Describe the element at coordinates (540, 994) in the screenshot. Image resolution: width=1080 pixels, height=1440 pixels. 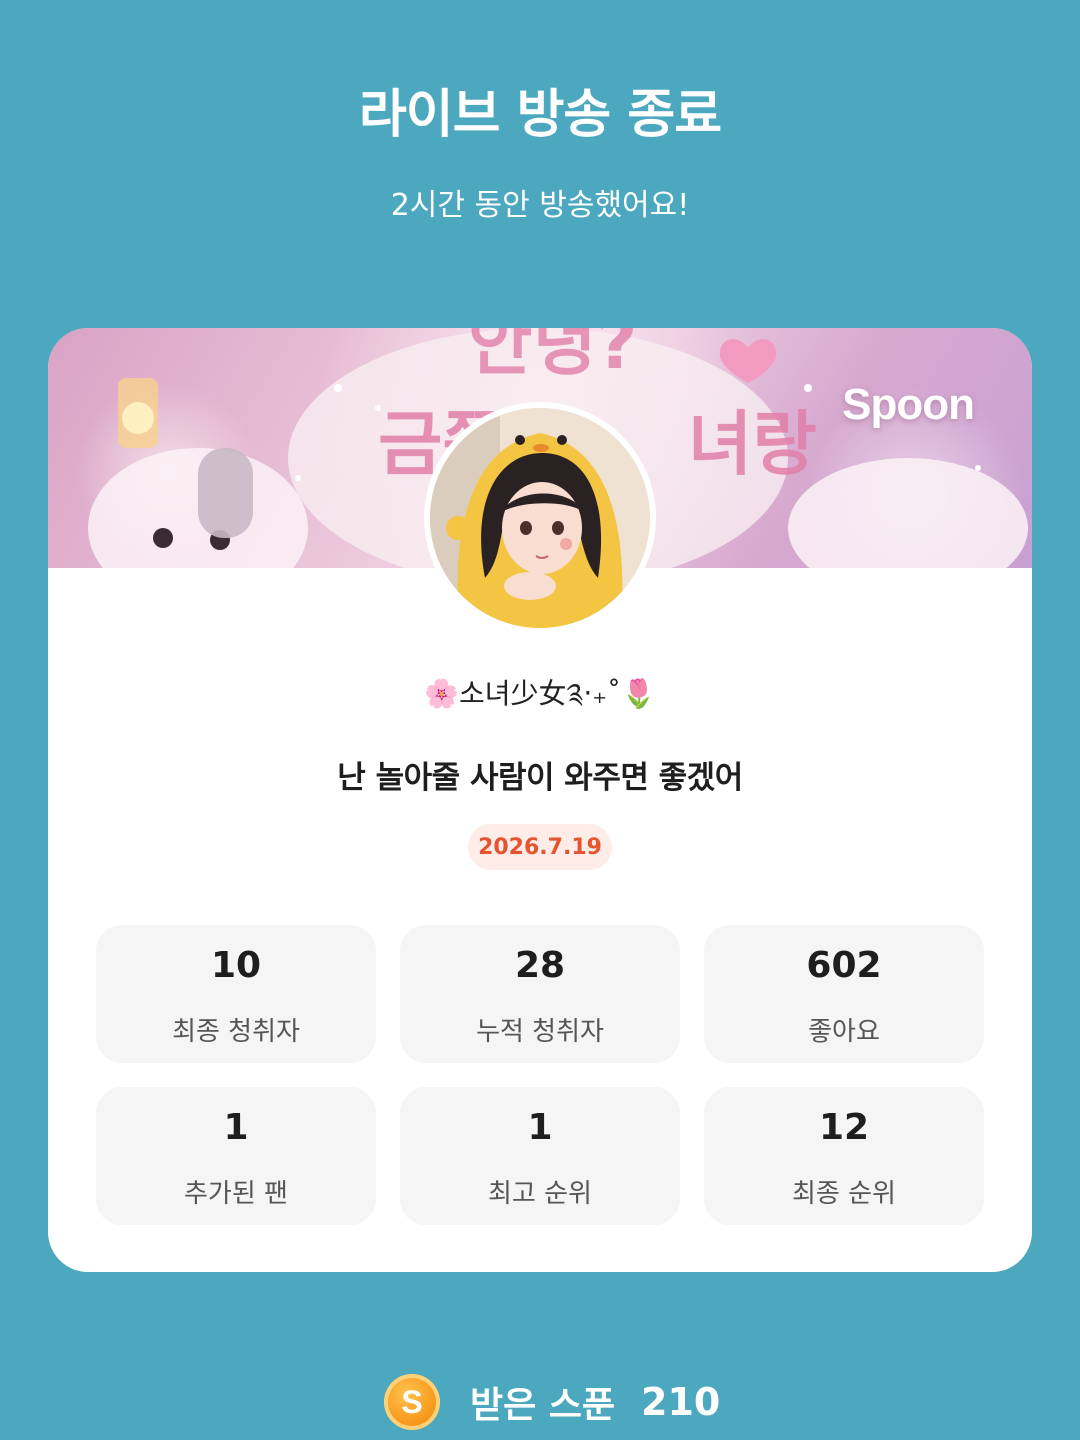
I see `stat-total-listeners: 28 누적 청취자` at that location.